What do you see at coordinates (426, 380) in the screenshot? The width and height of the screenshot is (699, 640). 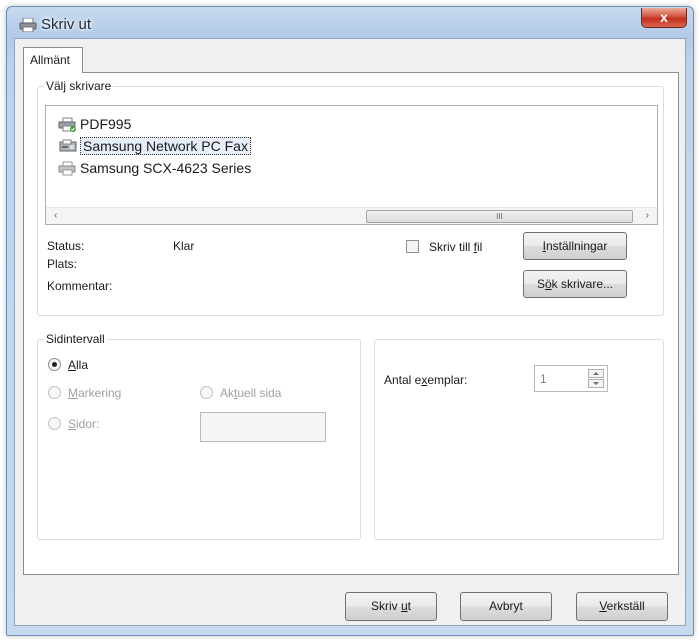 I see `copies-label: Antal exemplar:` at bounding box center [426, 380].